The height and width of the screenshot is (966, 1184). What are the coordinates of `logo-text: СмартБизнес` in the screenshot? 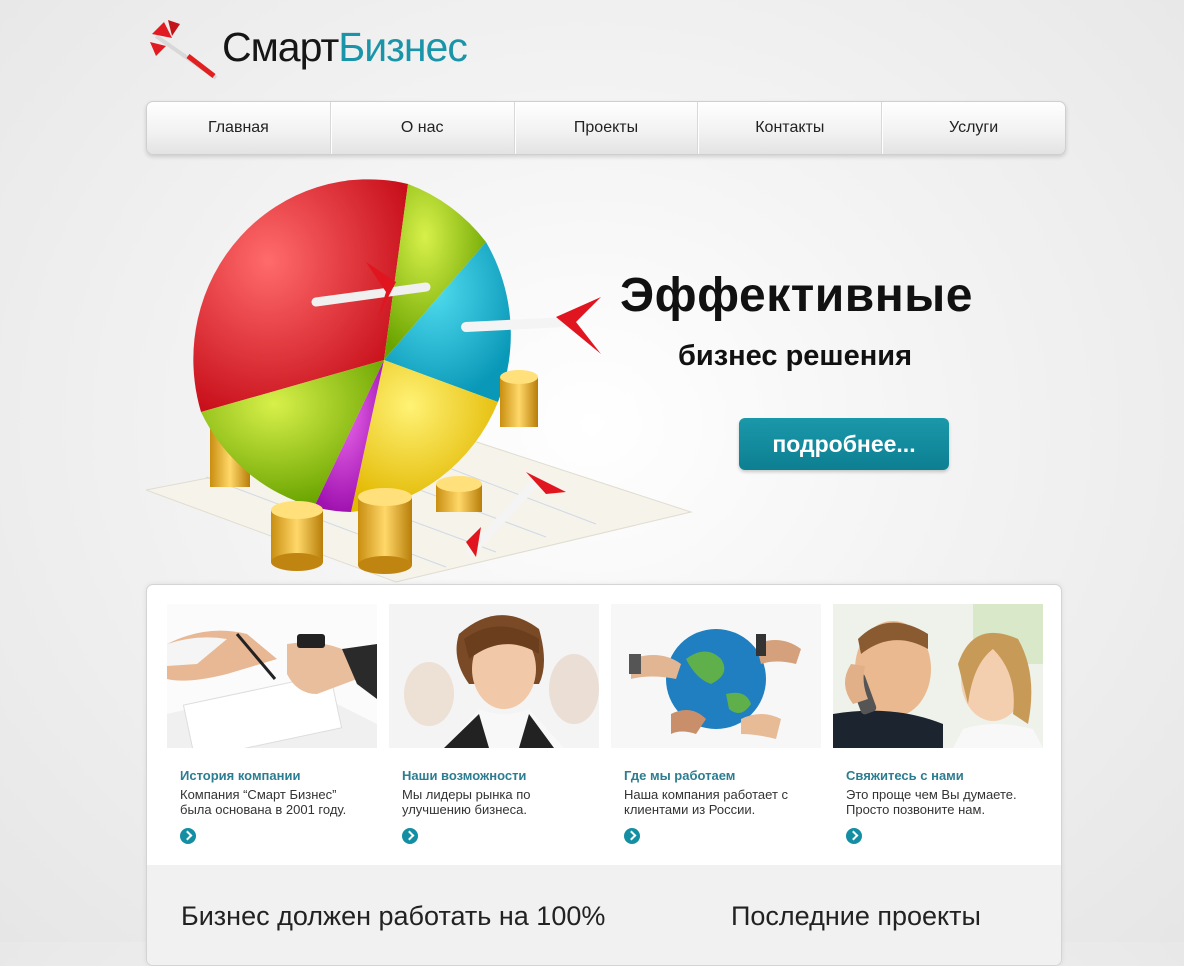 It's located at (345, 47).